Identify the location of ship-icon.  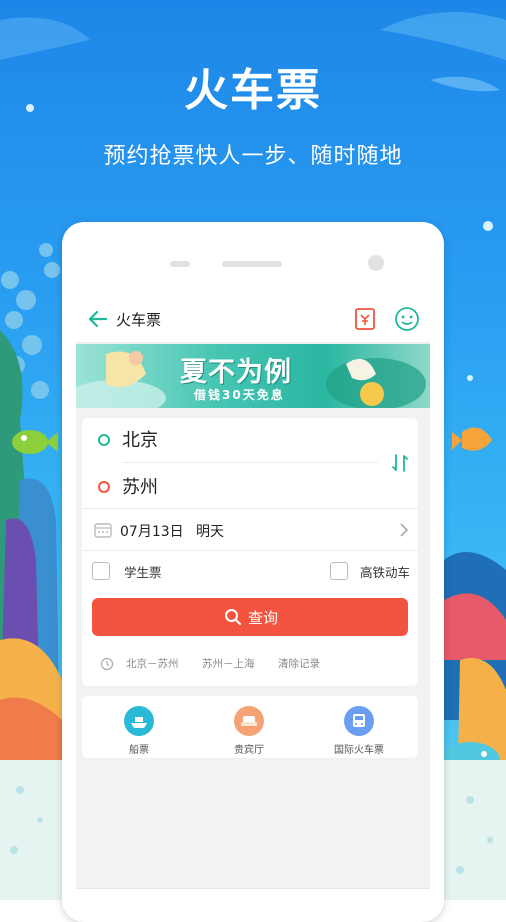
(139, 721).